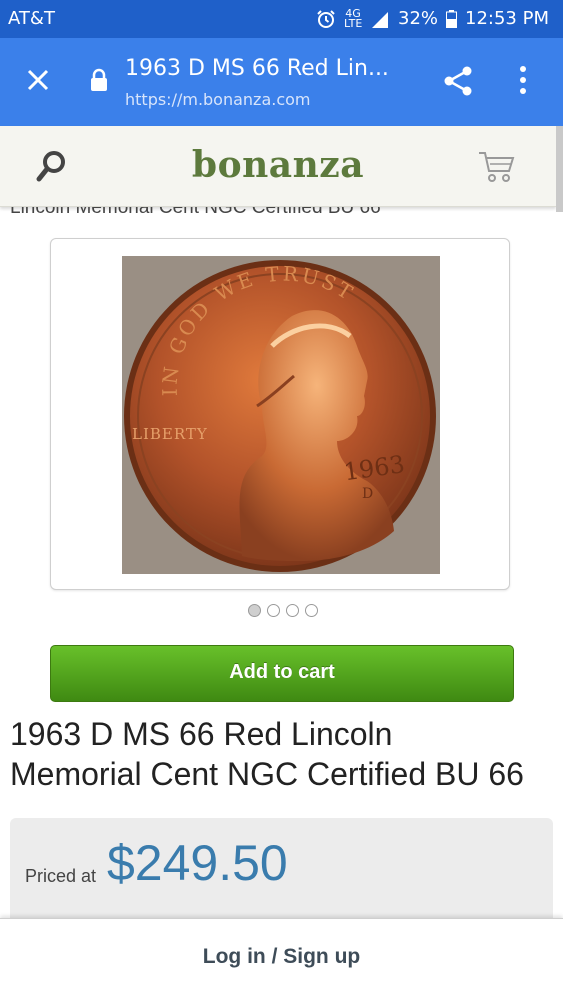  I want to click on price-value: $249.50, so click(197, 863).